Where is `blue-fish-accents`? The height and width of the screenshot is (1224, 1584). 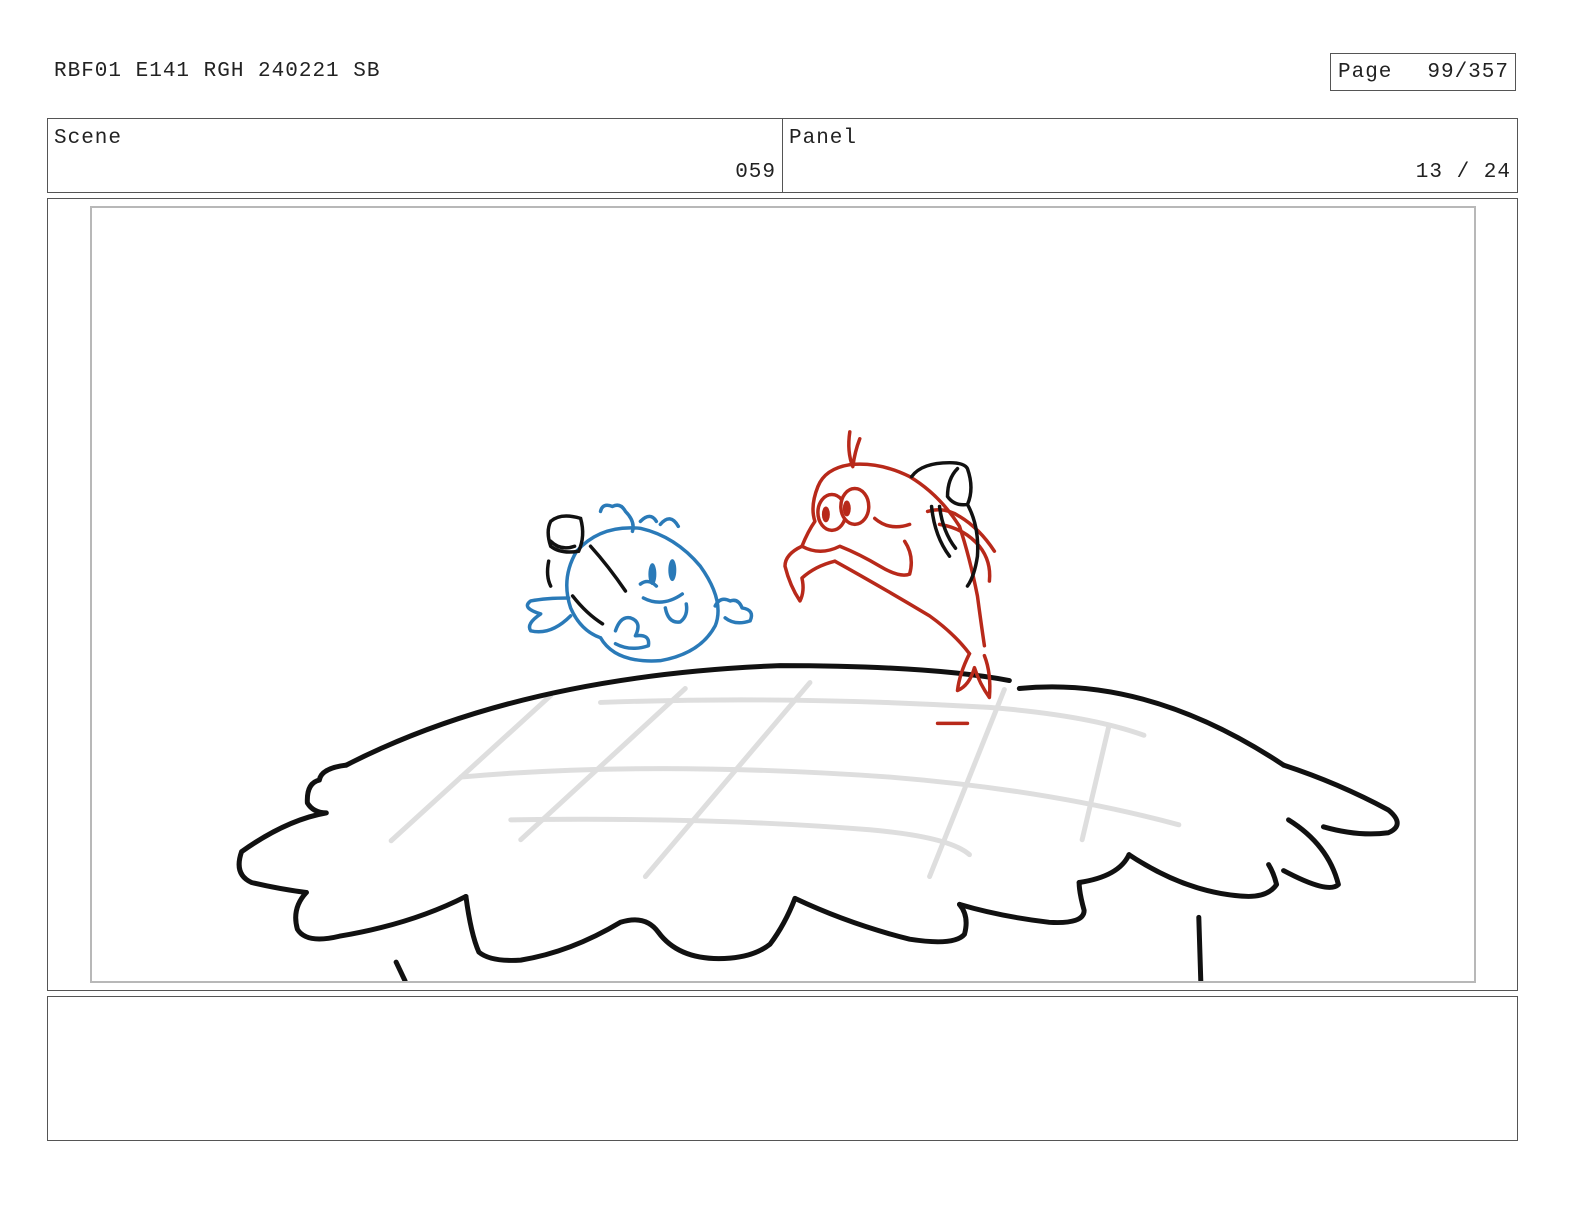 blue-fish-accents is located at coordinates (586, 570).